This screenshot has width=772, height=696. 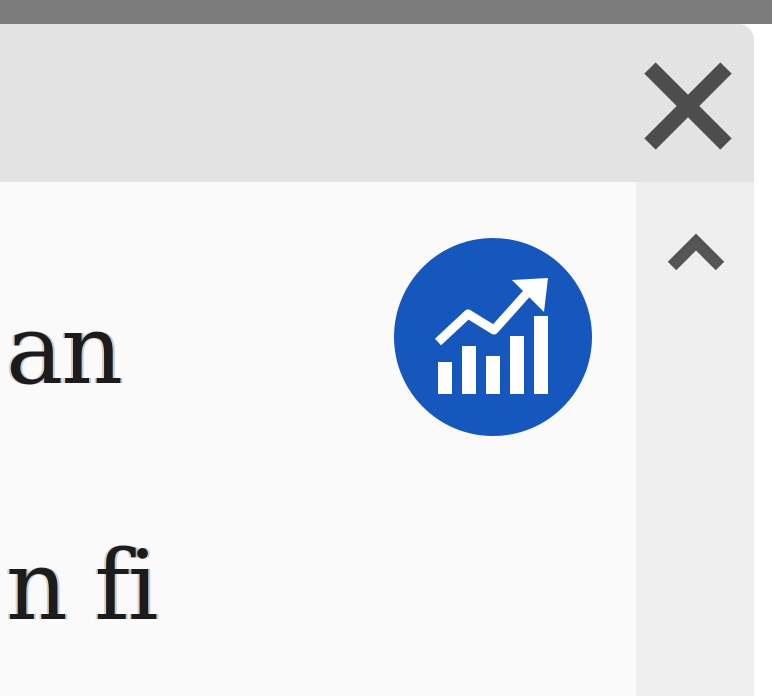 I want to click on scroll-up-button, so click(x=696, y=252).